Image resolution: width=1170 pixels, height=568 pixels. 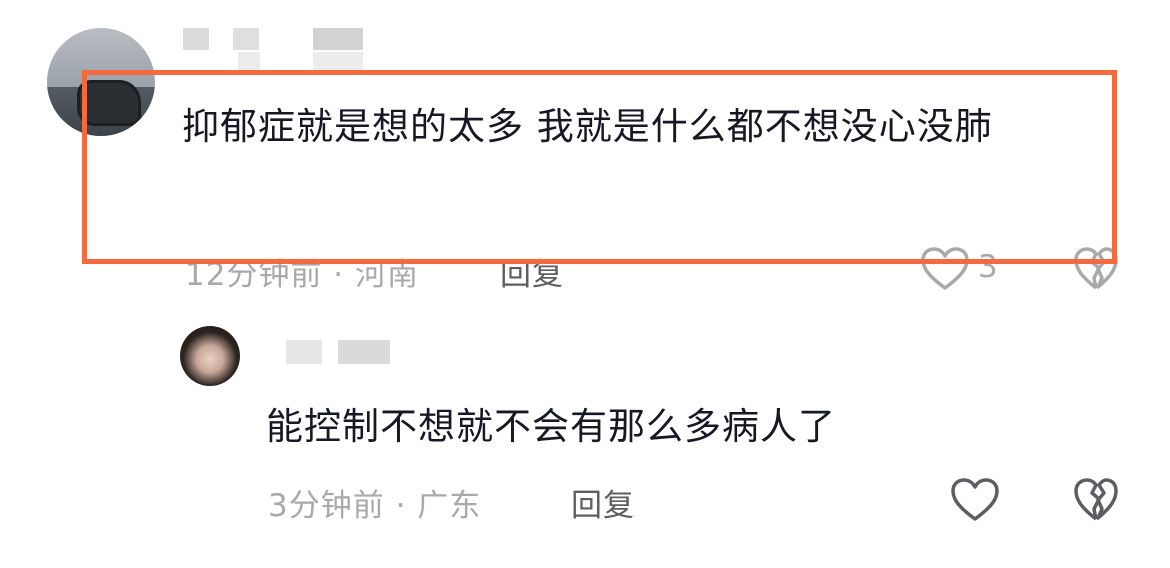 I want to click on avatar-car-mirror, so click(x=109, y=103).